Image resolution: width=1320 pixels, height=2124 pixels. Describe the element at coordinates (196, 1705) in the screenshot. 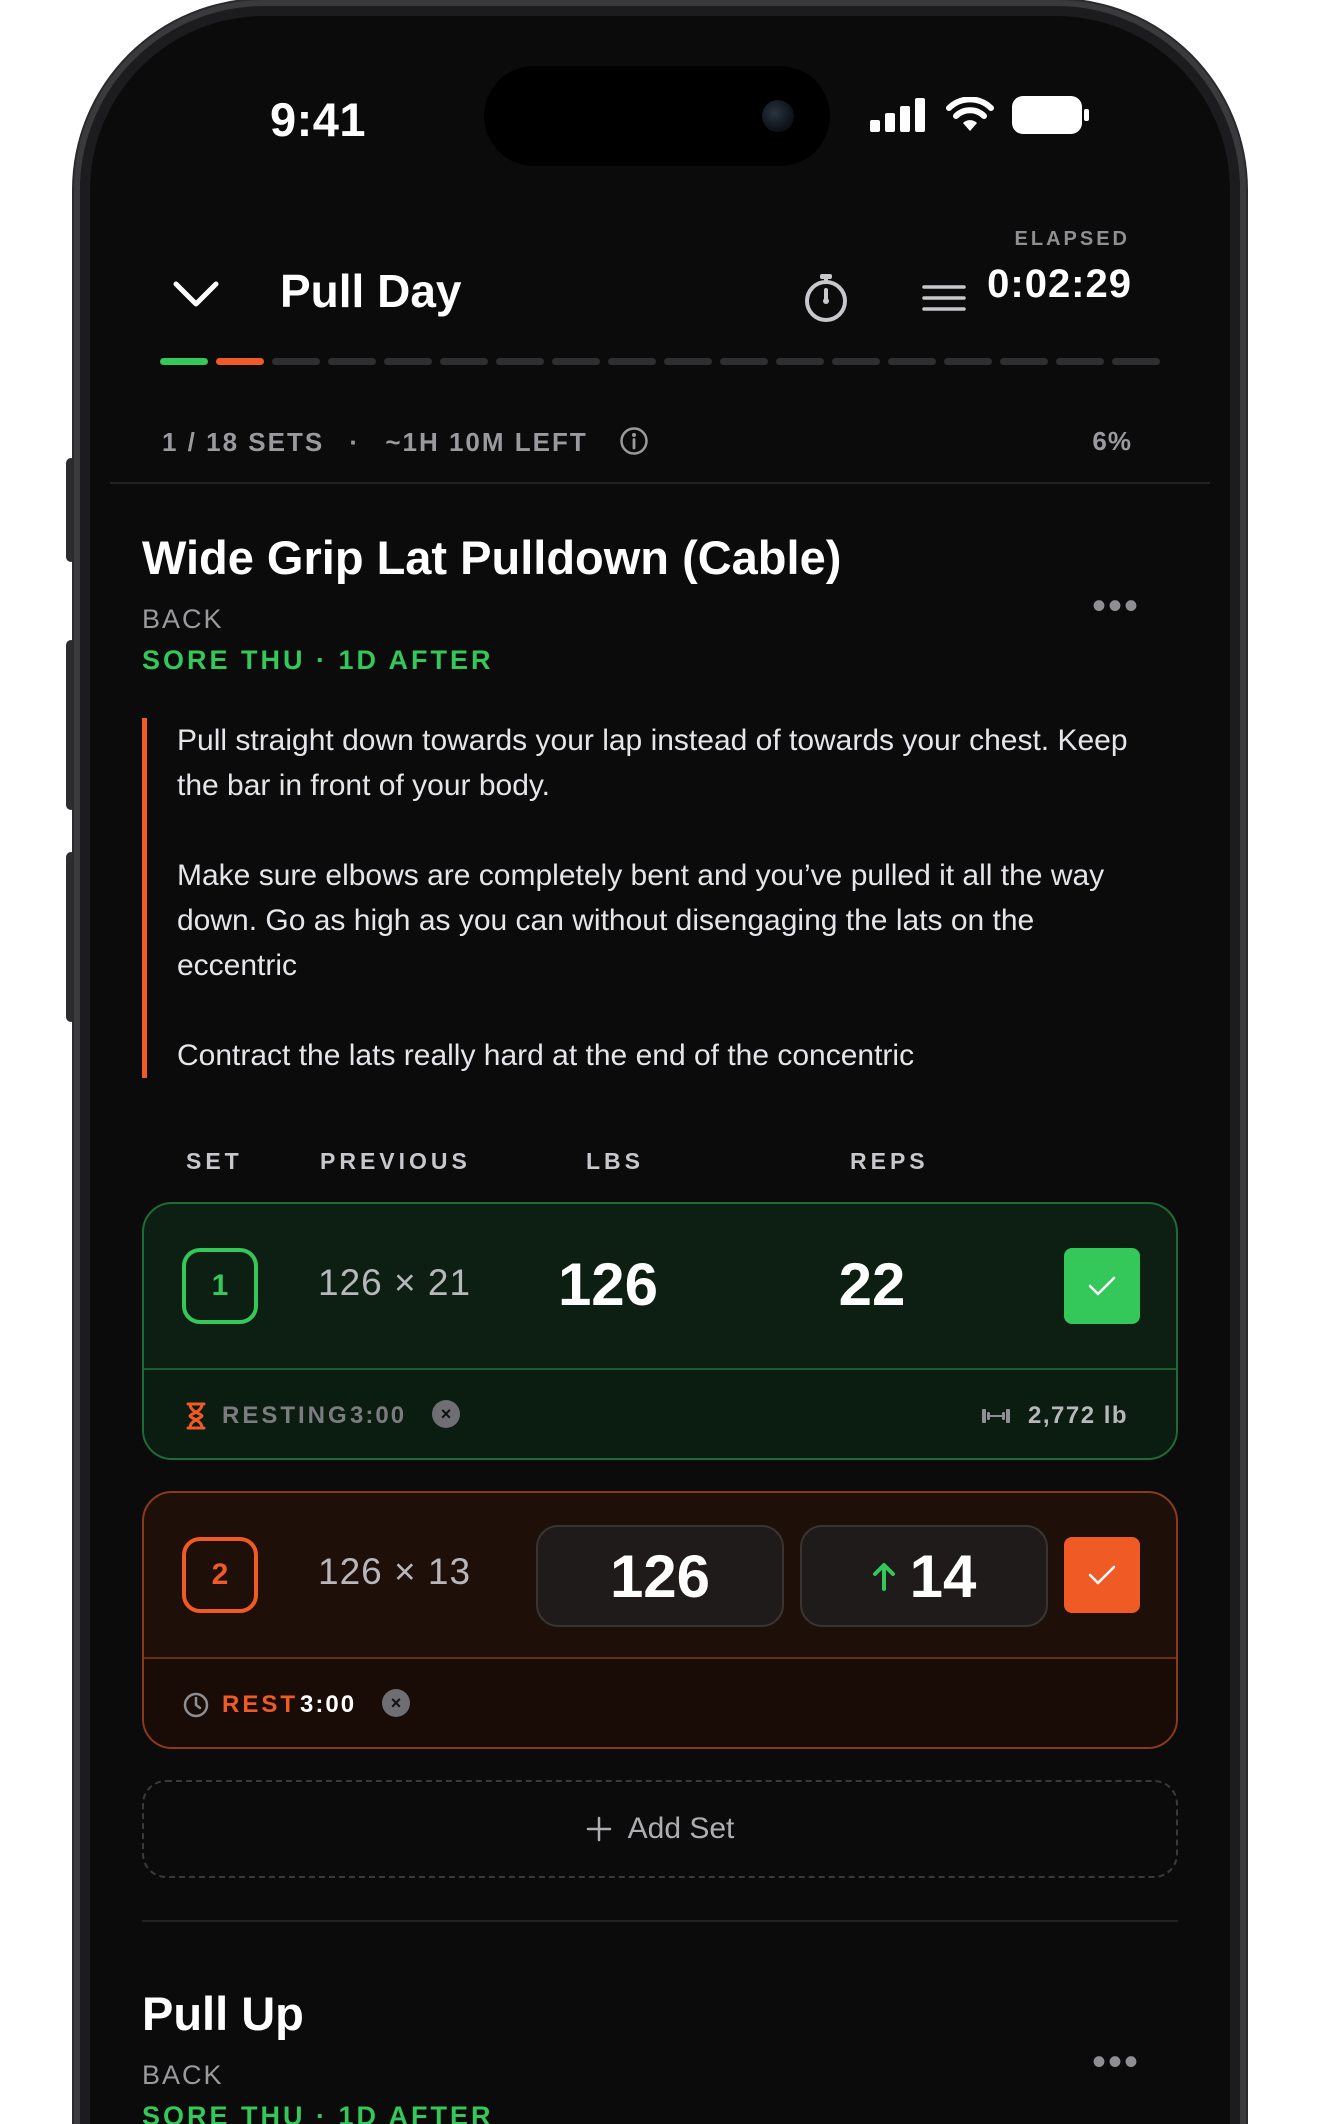

I see `clock-icon` at that location.